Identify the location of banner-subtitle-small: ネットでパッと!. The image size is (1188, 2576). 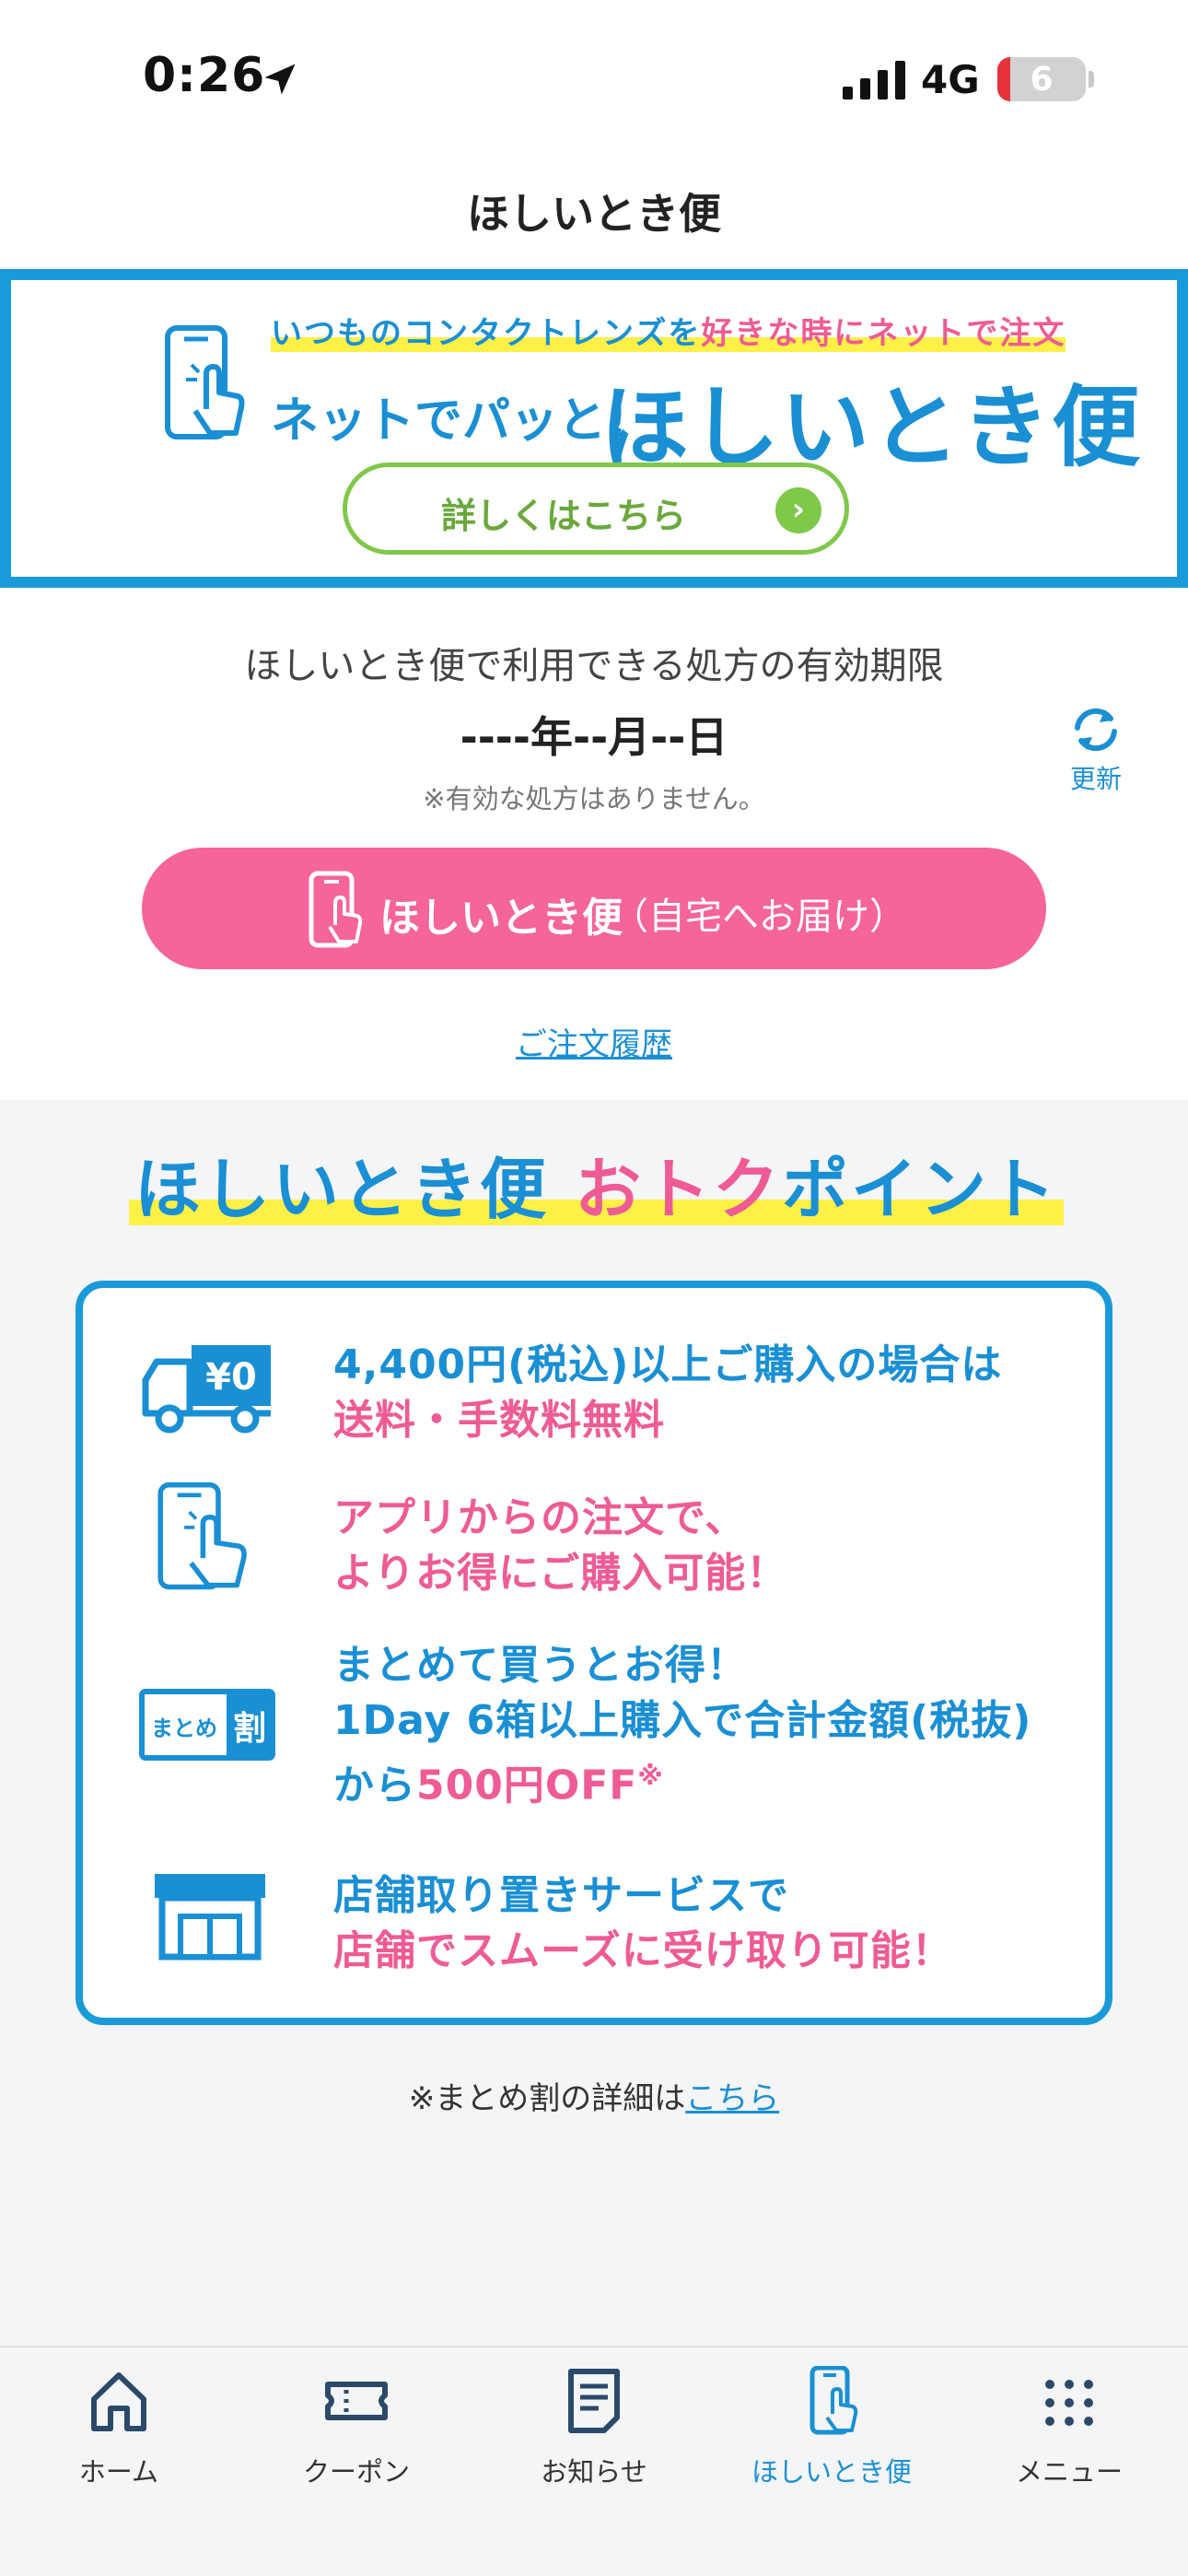
(449, 421).